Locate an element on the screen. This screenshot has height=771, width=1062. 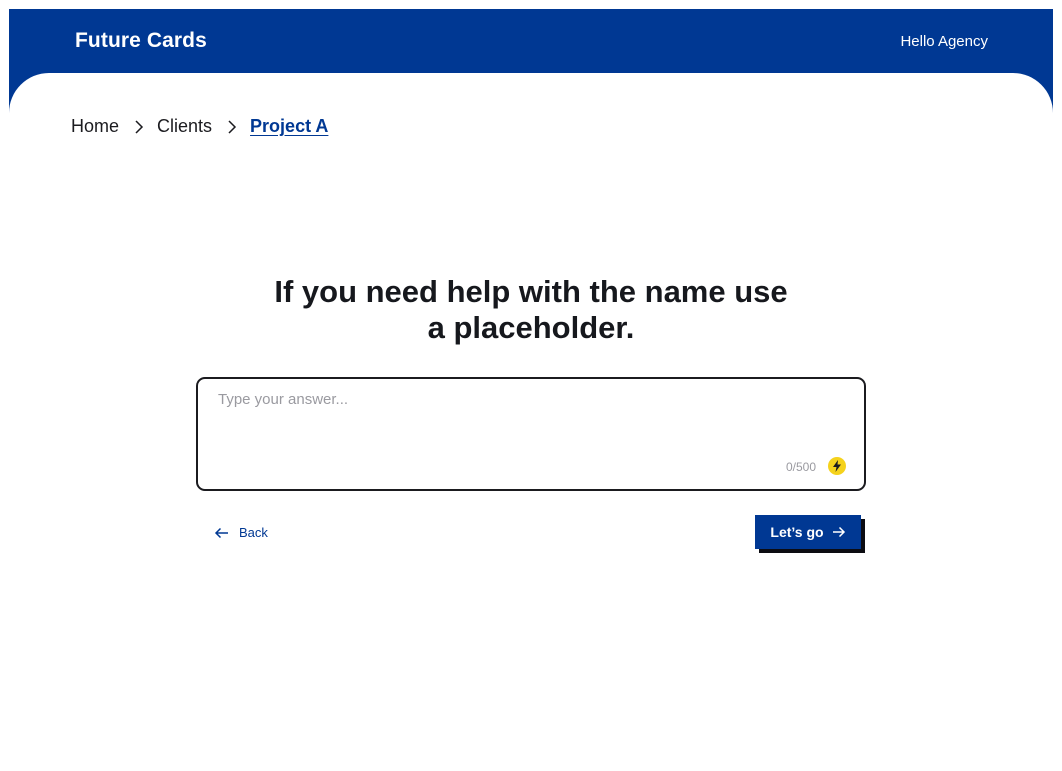
breadcrumb-current-project: Project A is located at coordinates (289, 126).